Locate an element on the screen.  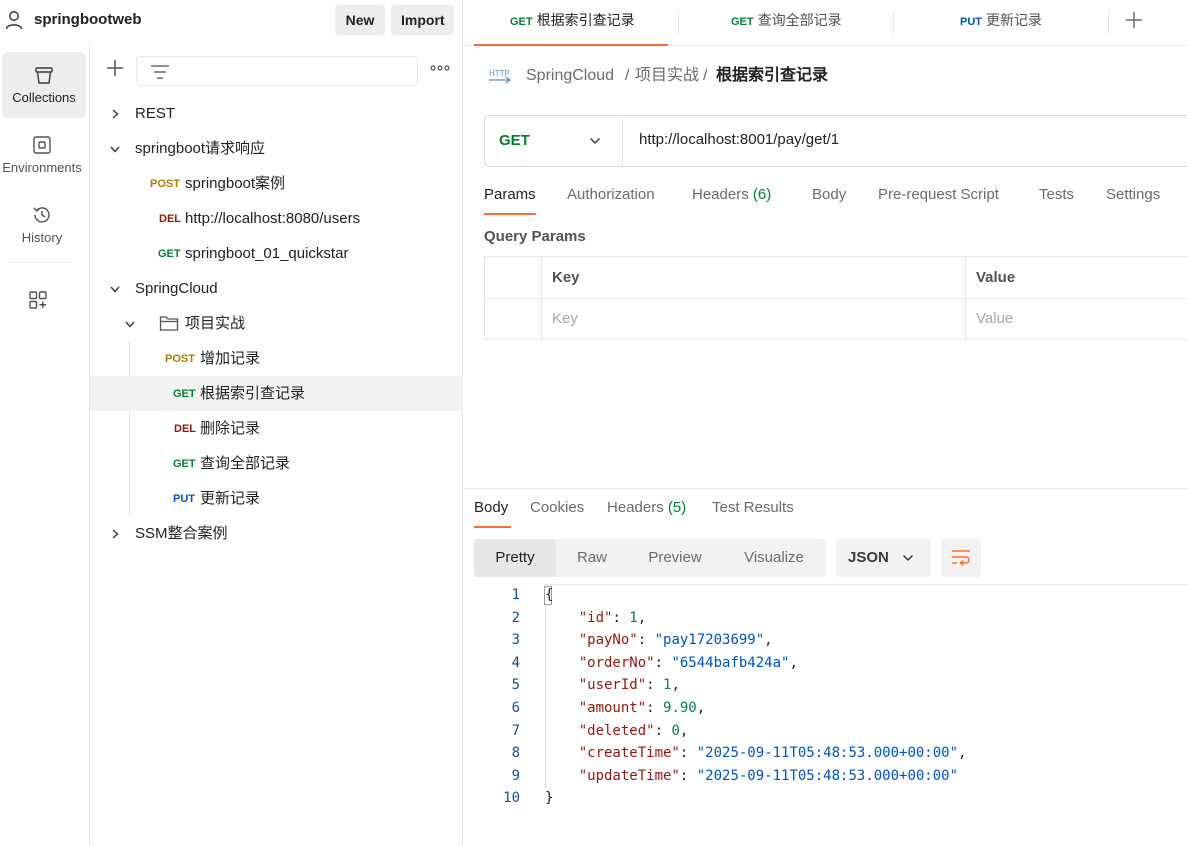
nav-collections-label: Collections is located at coordinates (44, 97).